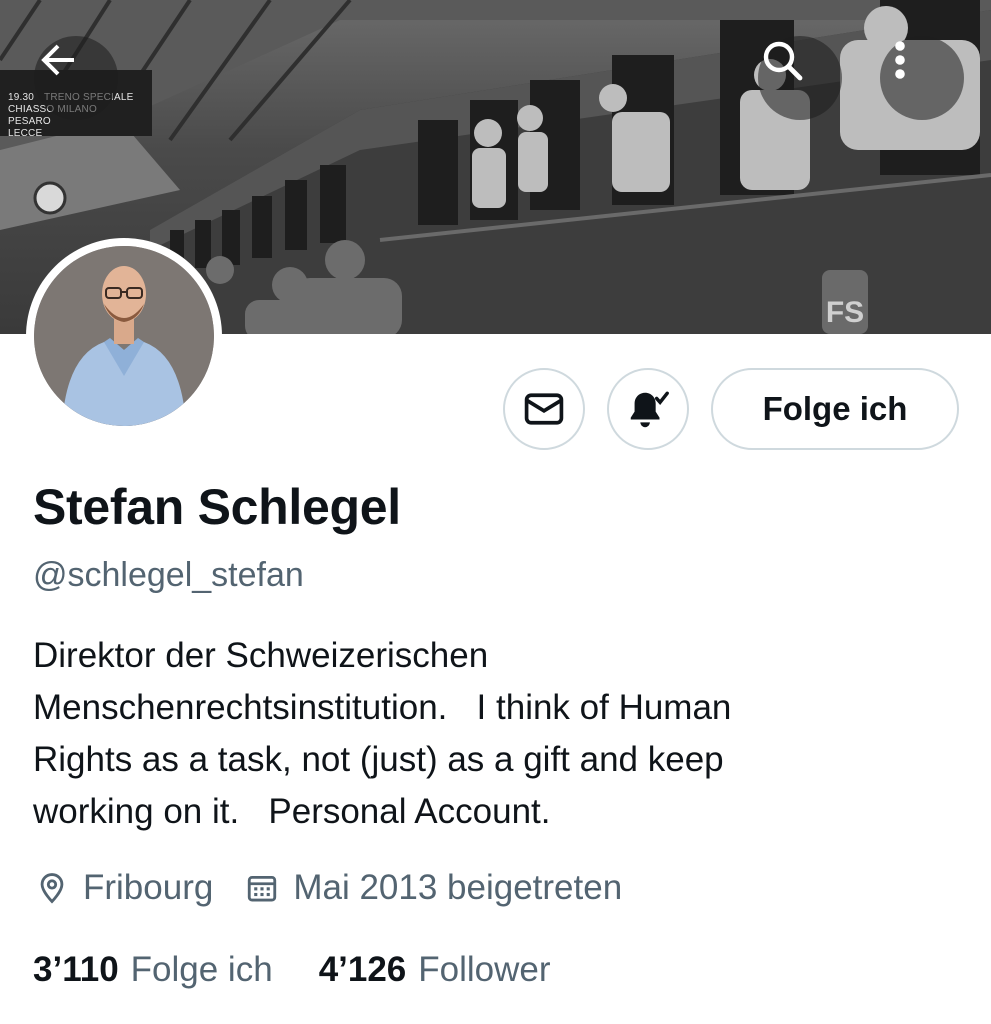 The width and height of the screenshot is (991, 1024). I want to click on location-text: Fribourg, so click(148, 887).